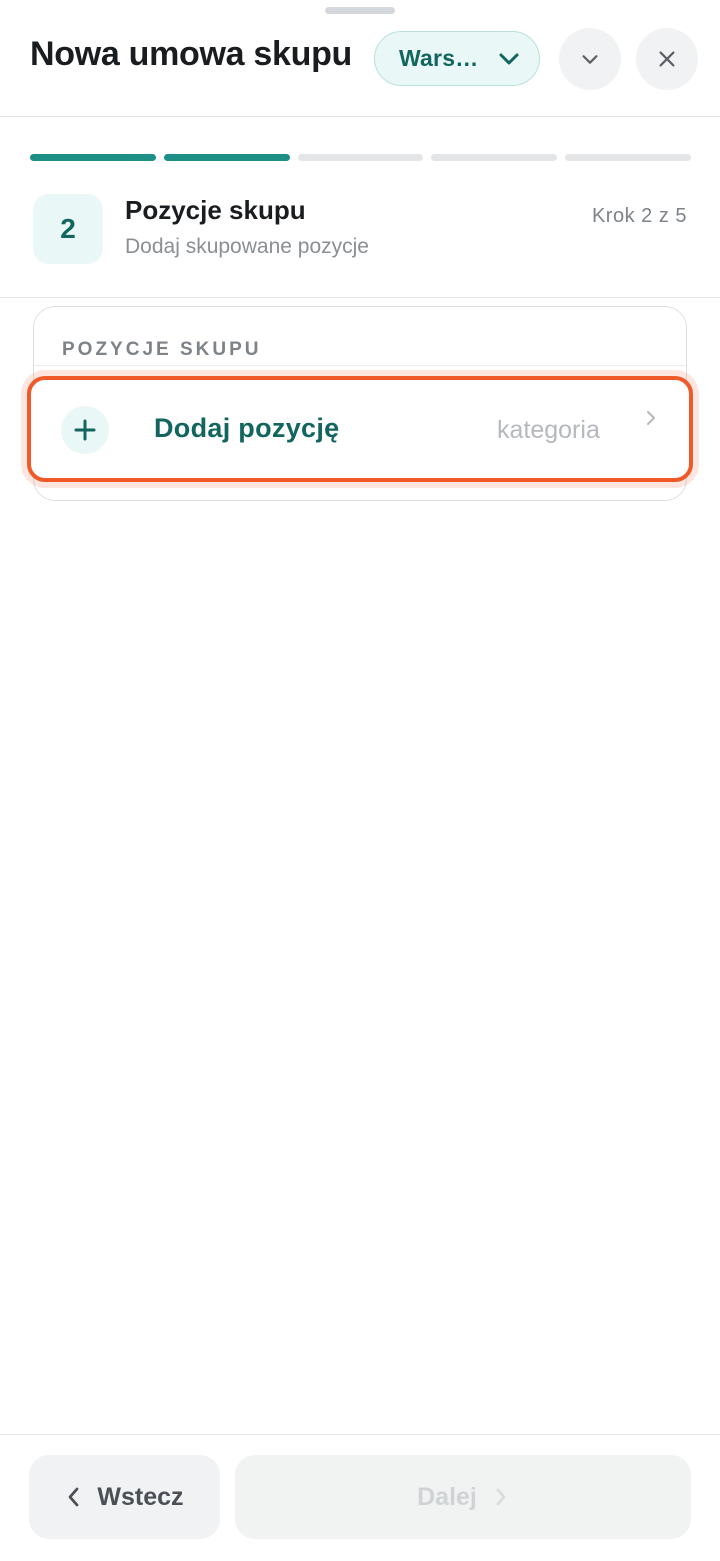 Image resolution: width=720 pixels, height=1561 pixels. I want to click on collapse-button, so click(590, 59).